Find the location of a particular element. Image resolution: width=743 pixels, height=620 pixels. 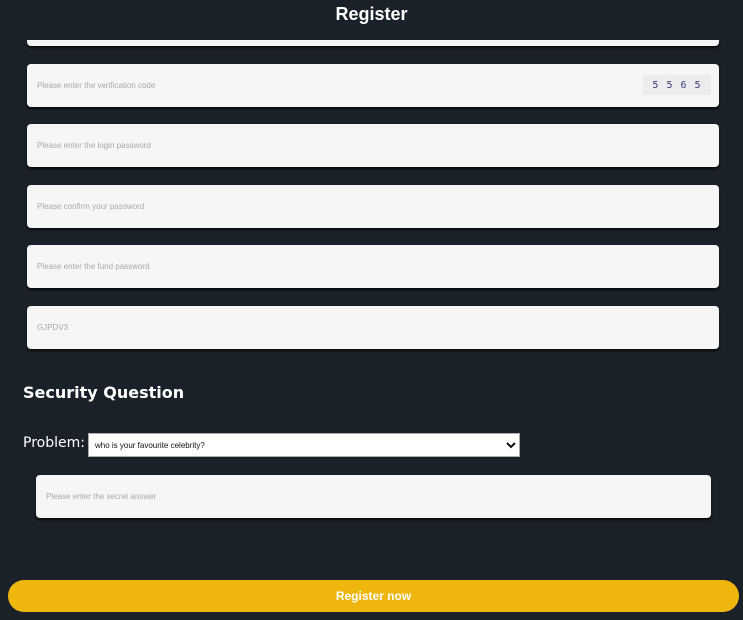

invite-code-input is located at coordinates (373, 327).